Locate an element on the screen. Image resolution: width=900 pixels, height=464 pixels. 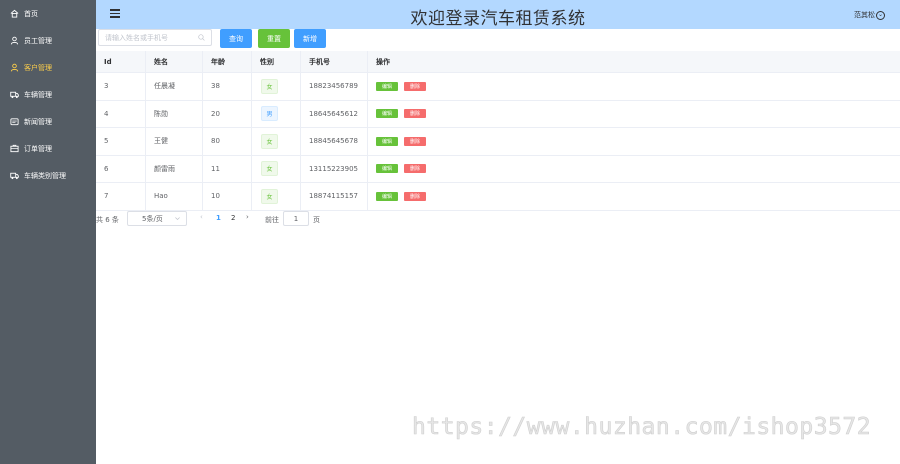
sidebar-item-3: 车辆管理 is located at coordinates (48, 94).